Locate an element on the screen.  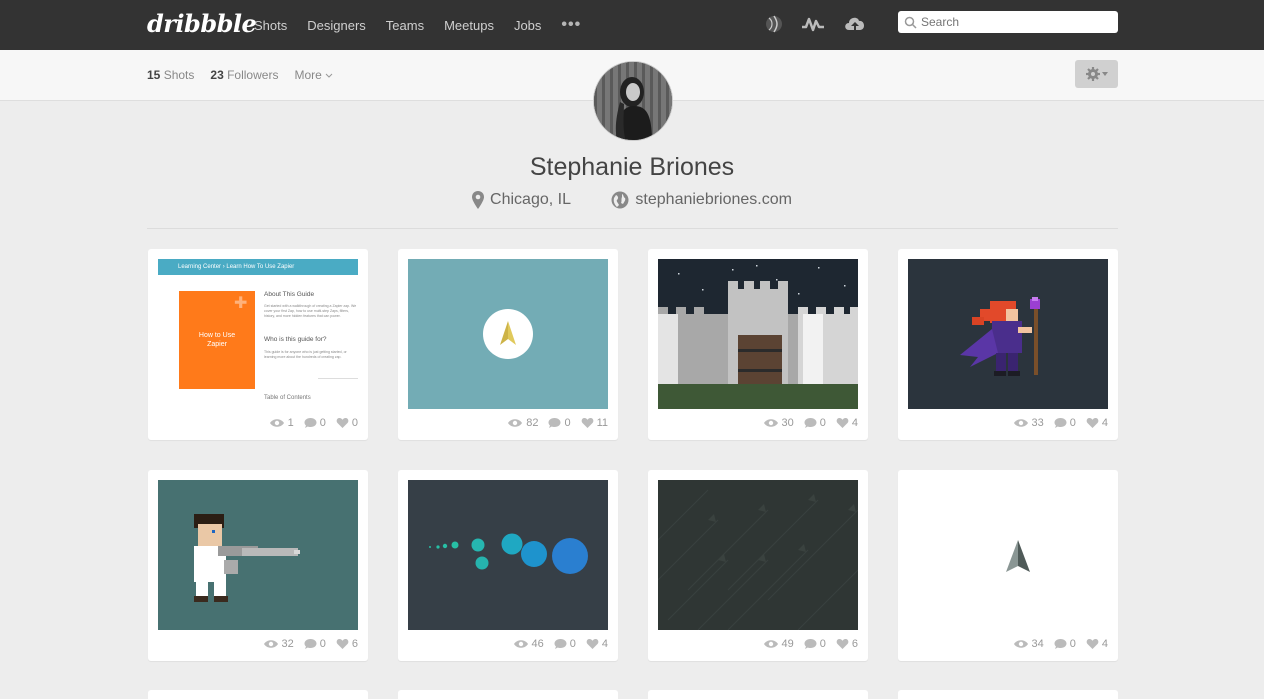
followers-stat: 23 Followers is located at coordinates (244, 75).